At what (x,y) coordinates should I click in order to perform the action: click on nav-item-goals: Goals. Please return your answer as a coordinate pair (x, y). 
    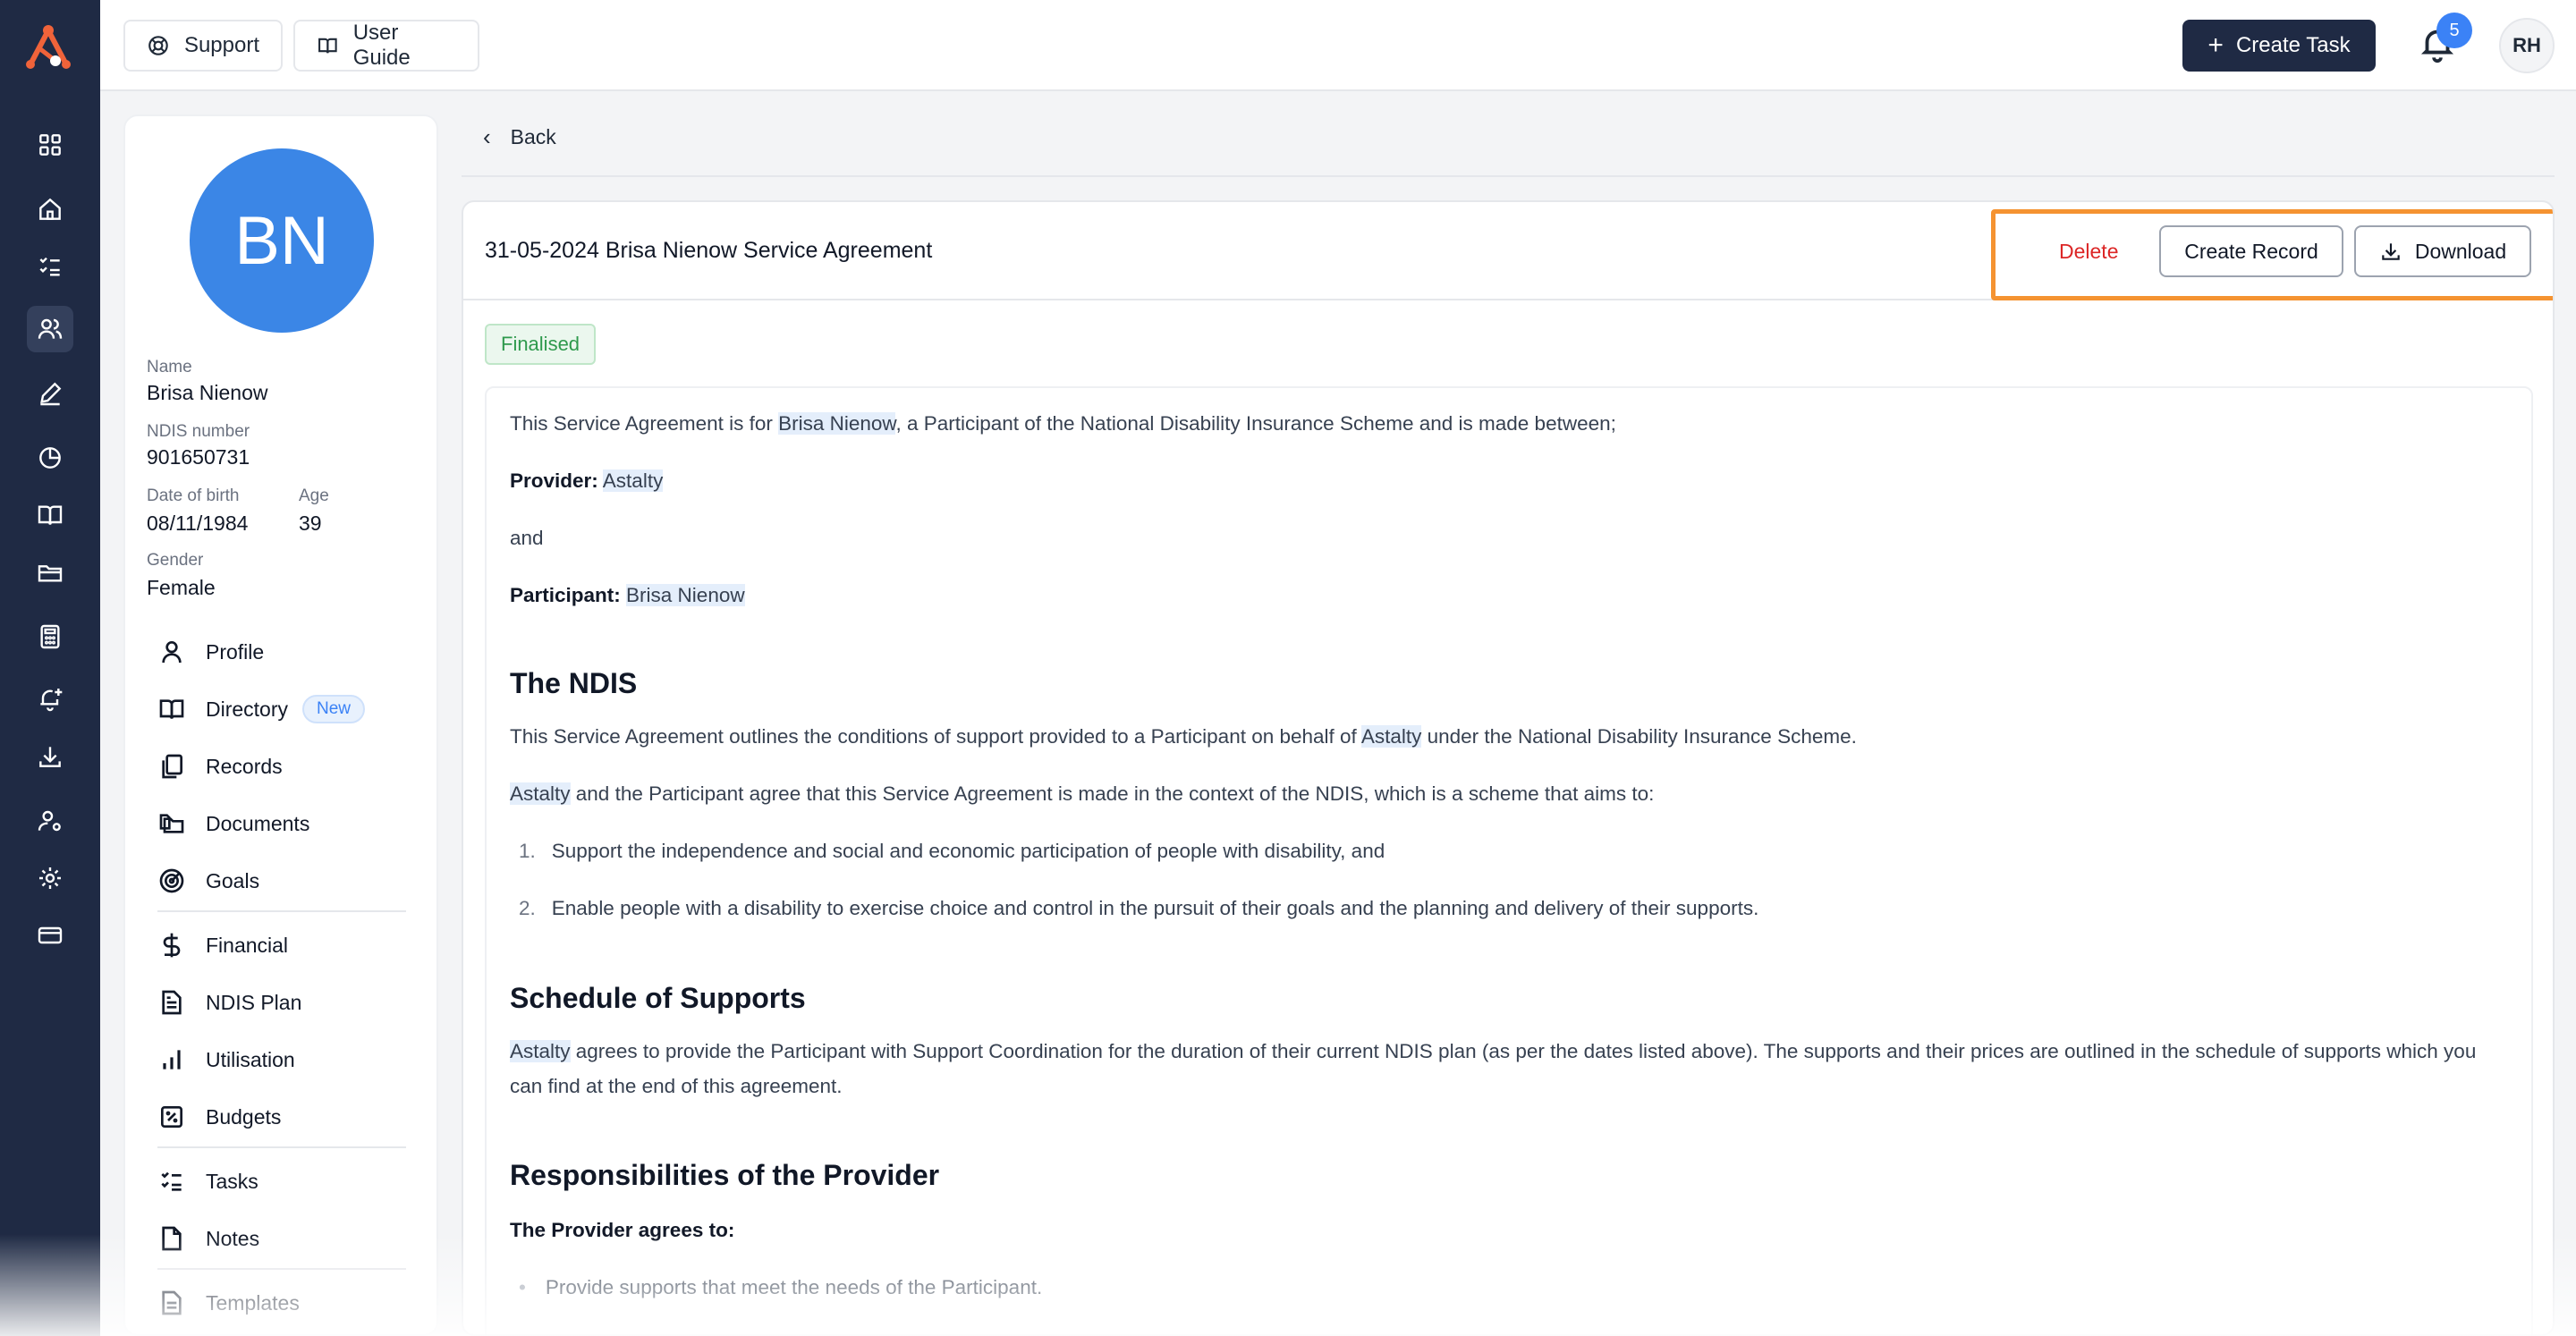
    Looking at the image, I should click on (287, 880).